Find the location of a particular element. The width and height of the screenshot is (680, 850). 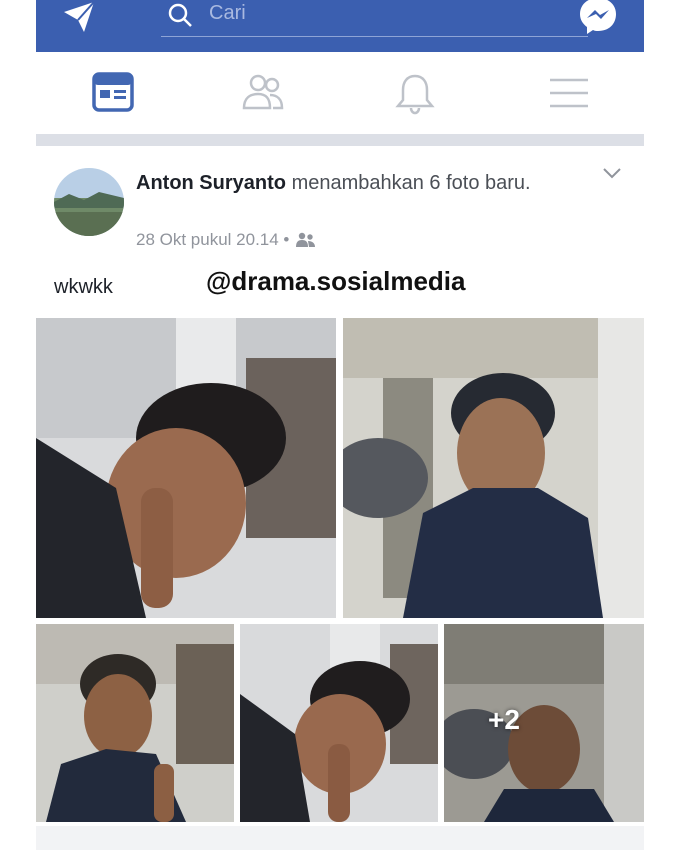

post-meta: 28 Okt pukul 20.14 • is located at coordinates (226, 240).